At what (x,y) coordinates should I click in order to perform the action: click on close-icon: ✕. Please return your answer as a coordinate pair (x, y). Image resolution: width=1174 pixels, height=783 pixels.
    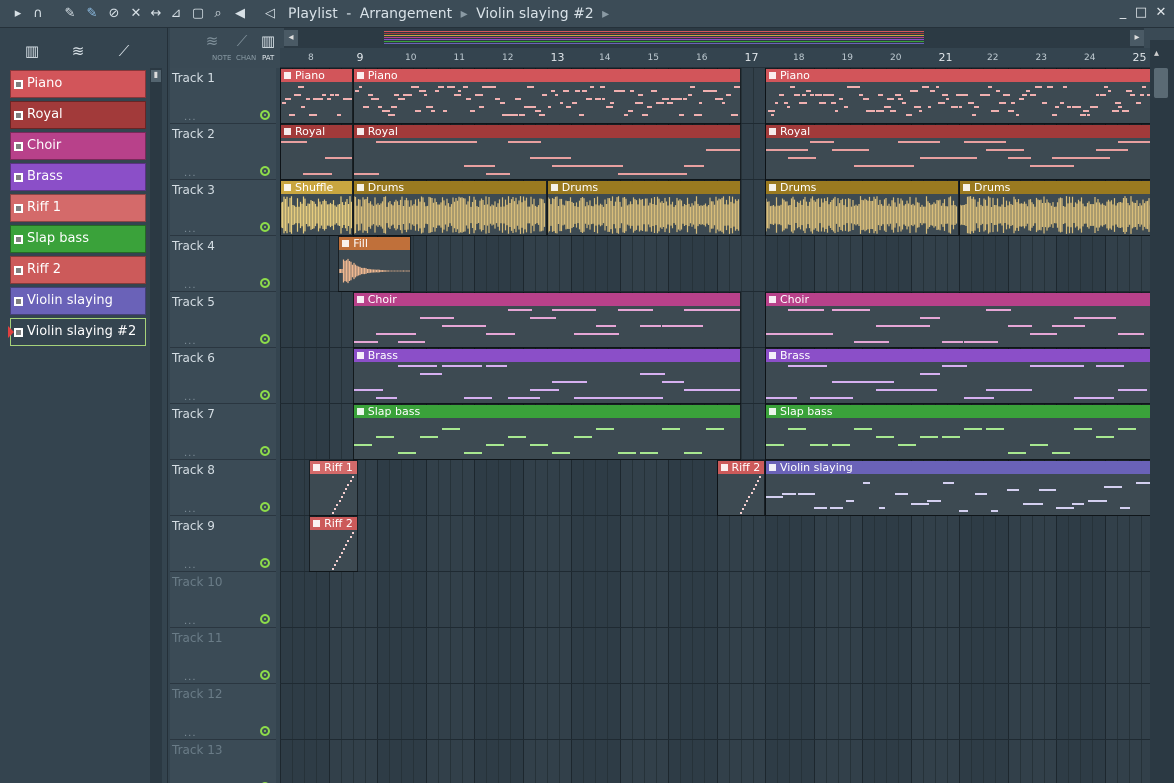
    Looking at the image, I should click on (1161, 13).